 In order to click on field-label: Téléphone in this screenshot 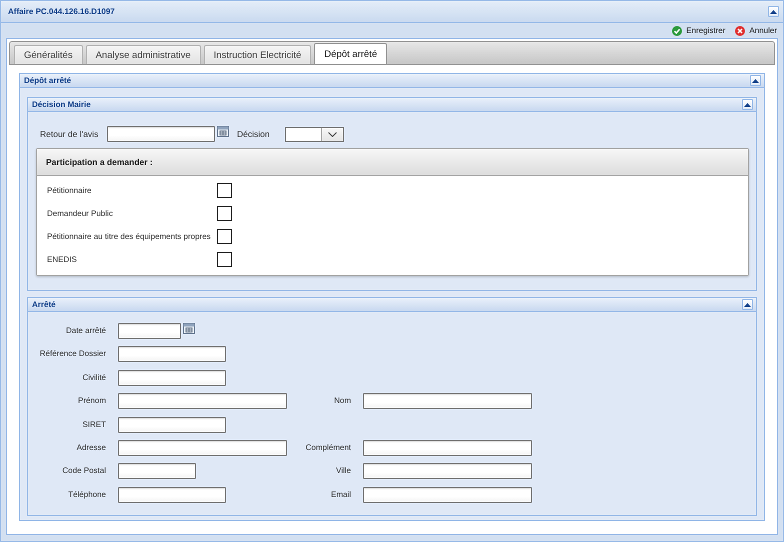, I will do `click(86, 494)`.